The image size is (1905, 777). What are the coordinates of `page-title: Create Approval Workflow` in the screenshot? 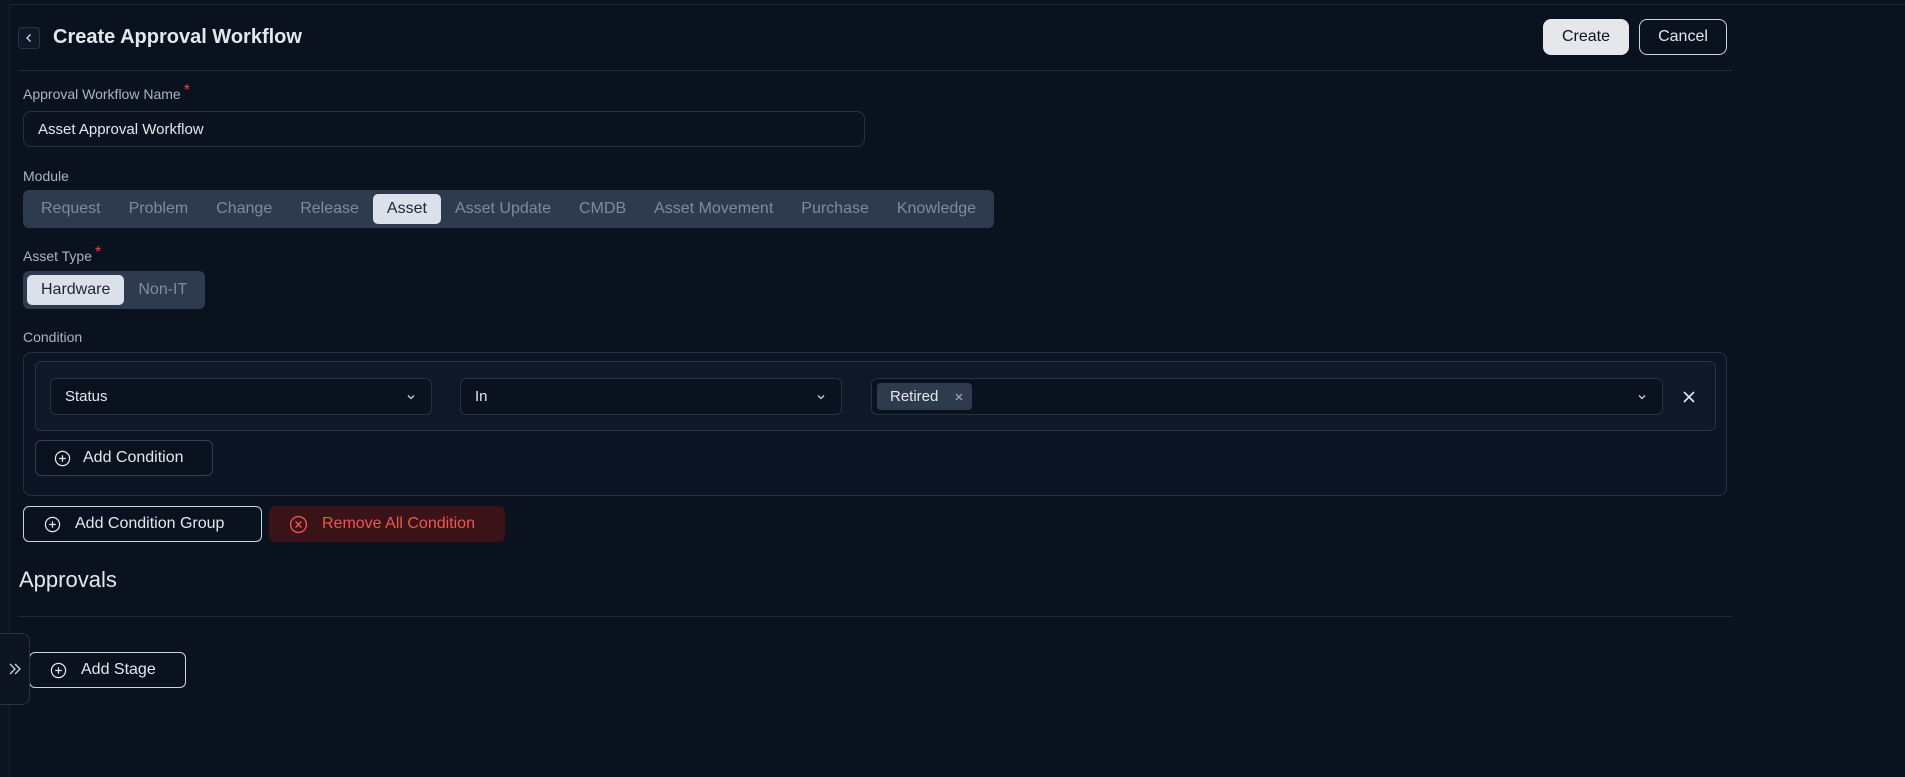 It's located at (177, 37).